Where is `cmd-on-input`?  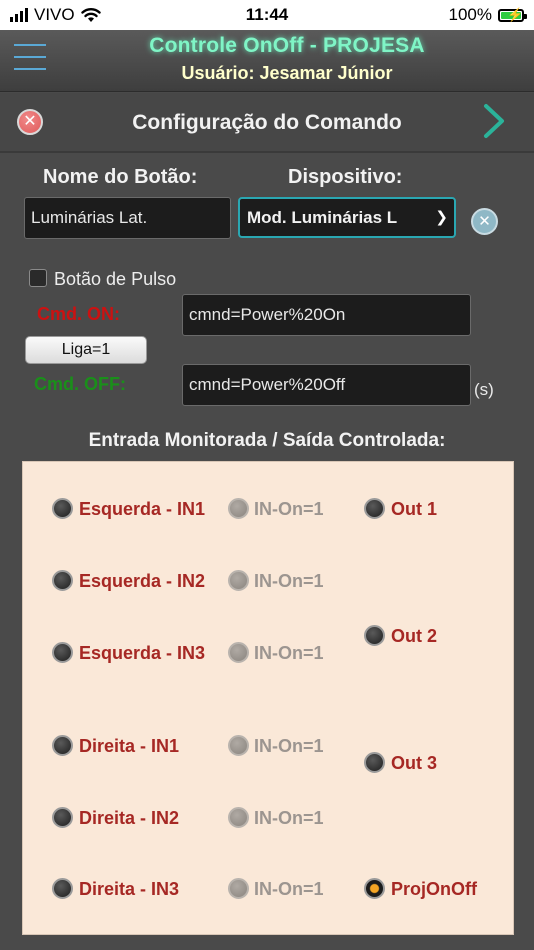 cmd-on-input is located at coordinates (326, 315).